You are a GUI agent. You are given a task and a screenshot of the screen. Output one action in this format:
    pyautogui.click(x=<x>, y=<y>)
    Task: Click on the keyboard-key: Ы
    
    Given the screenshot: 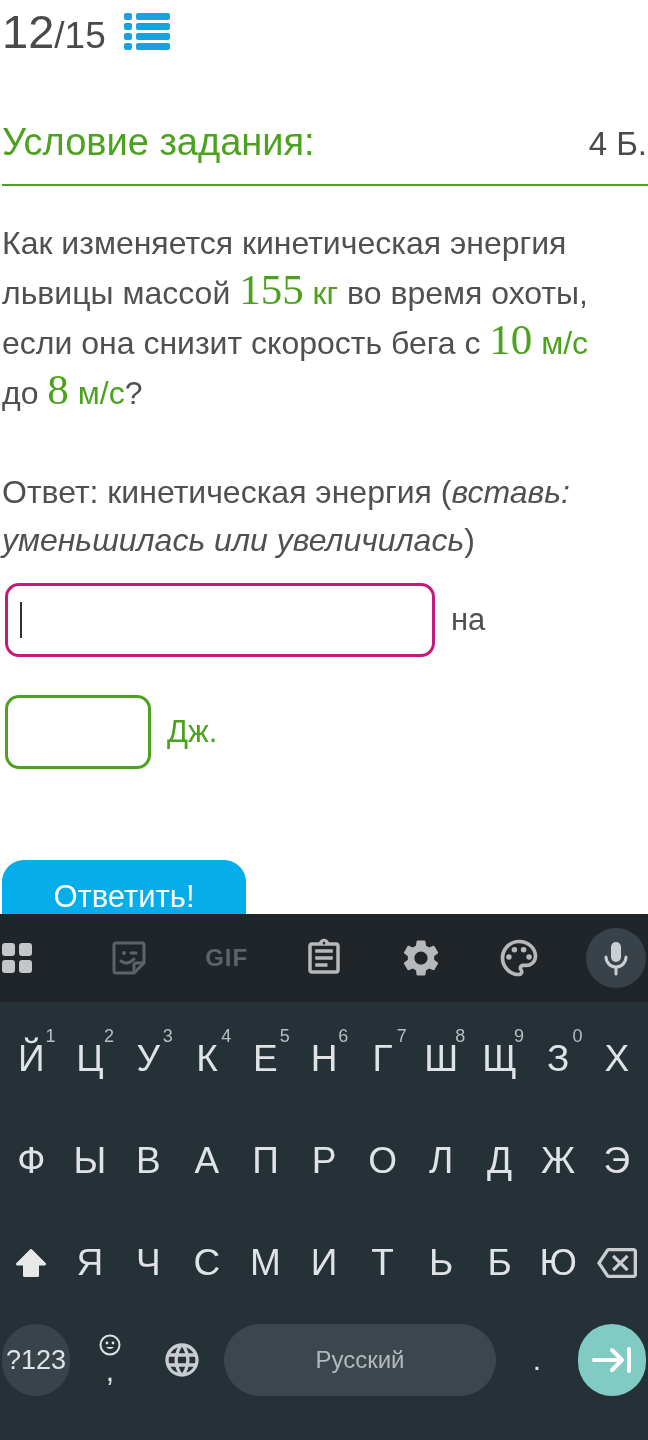 What is the action you would take?
    pyautogui.click(x=90, y=1161)
    